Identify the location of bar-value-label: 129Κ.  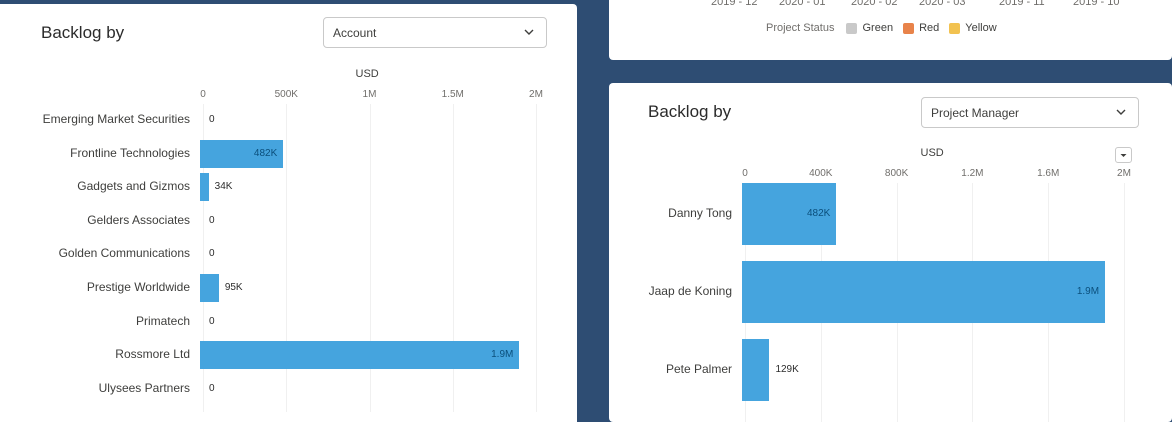
(787, 369).